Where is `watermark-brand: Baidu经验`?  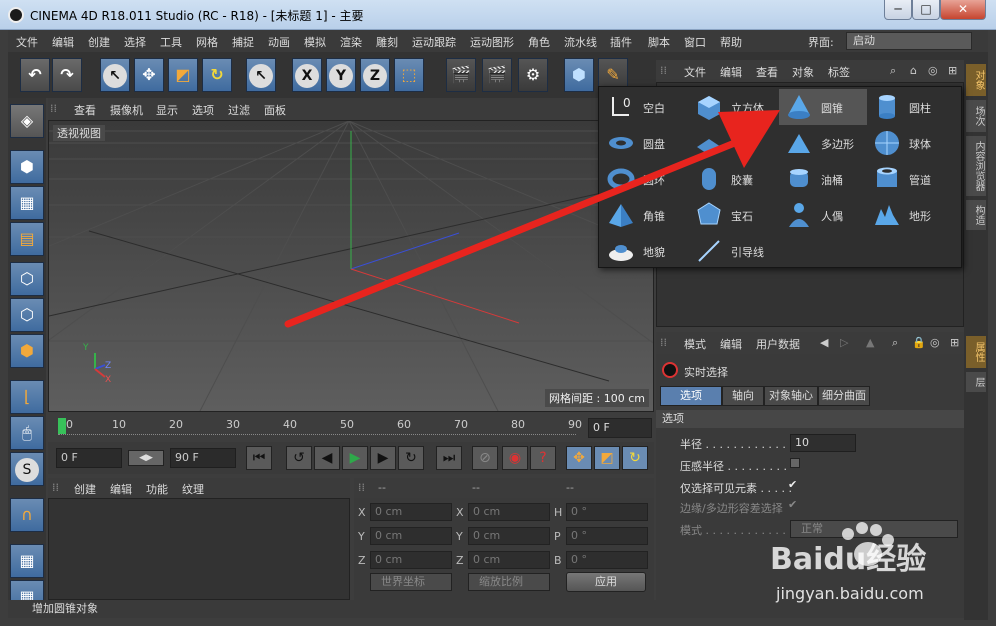 watermark-brand: Baidu经验 is located at coordinates (848, 559).